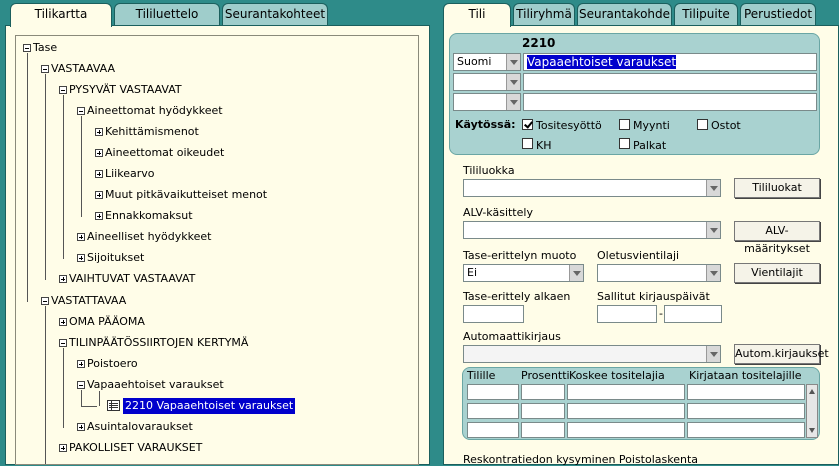 The width and height of the screenshot is (839, 466). I want to click on check-tositesyotto-label: Tositesyöttö, so click(569, 125).